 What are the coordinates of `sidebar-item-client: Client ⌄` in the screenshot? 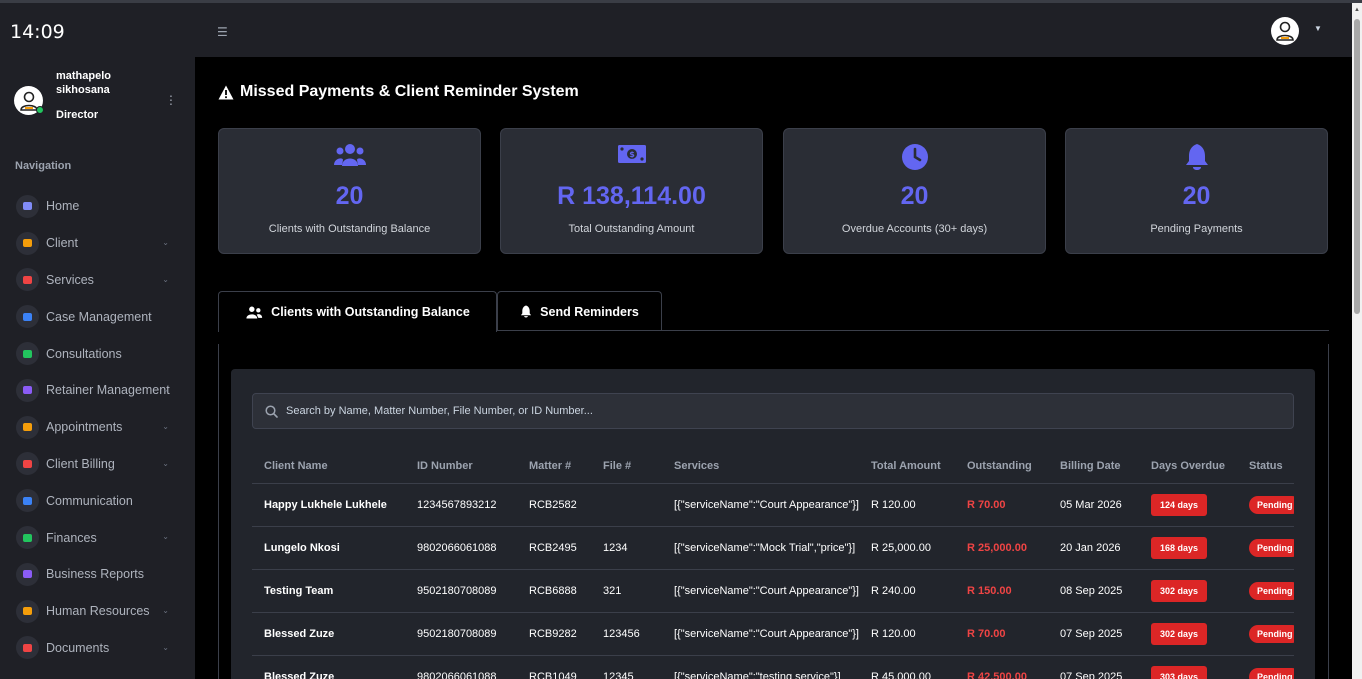 It's located at (97, 243).